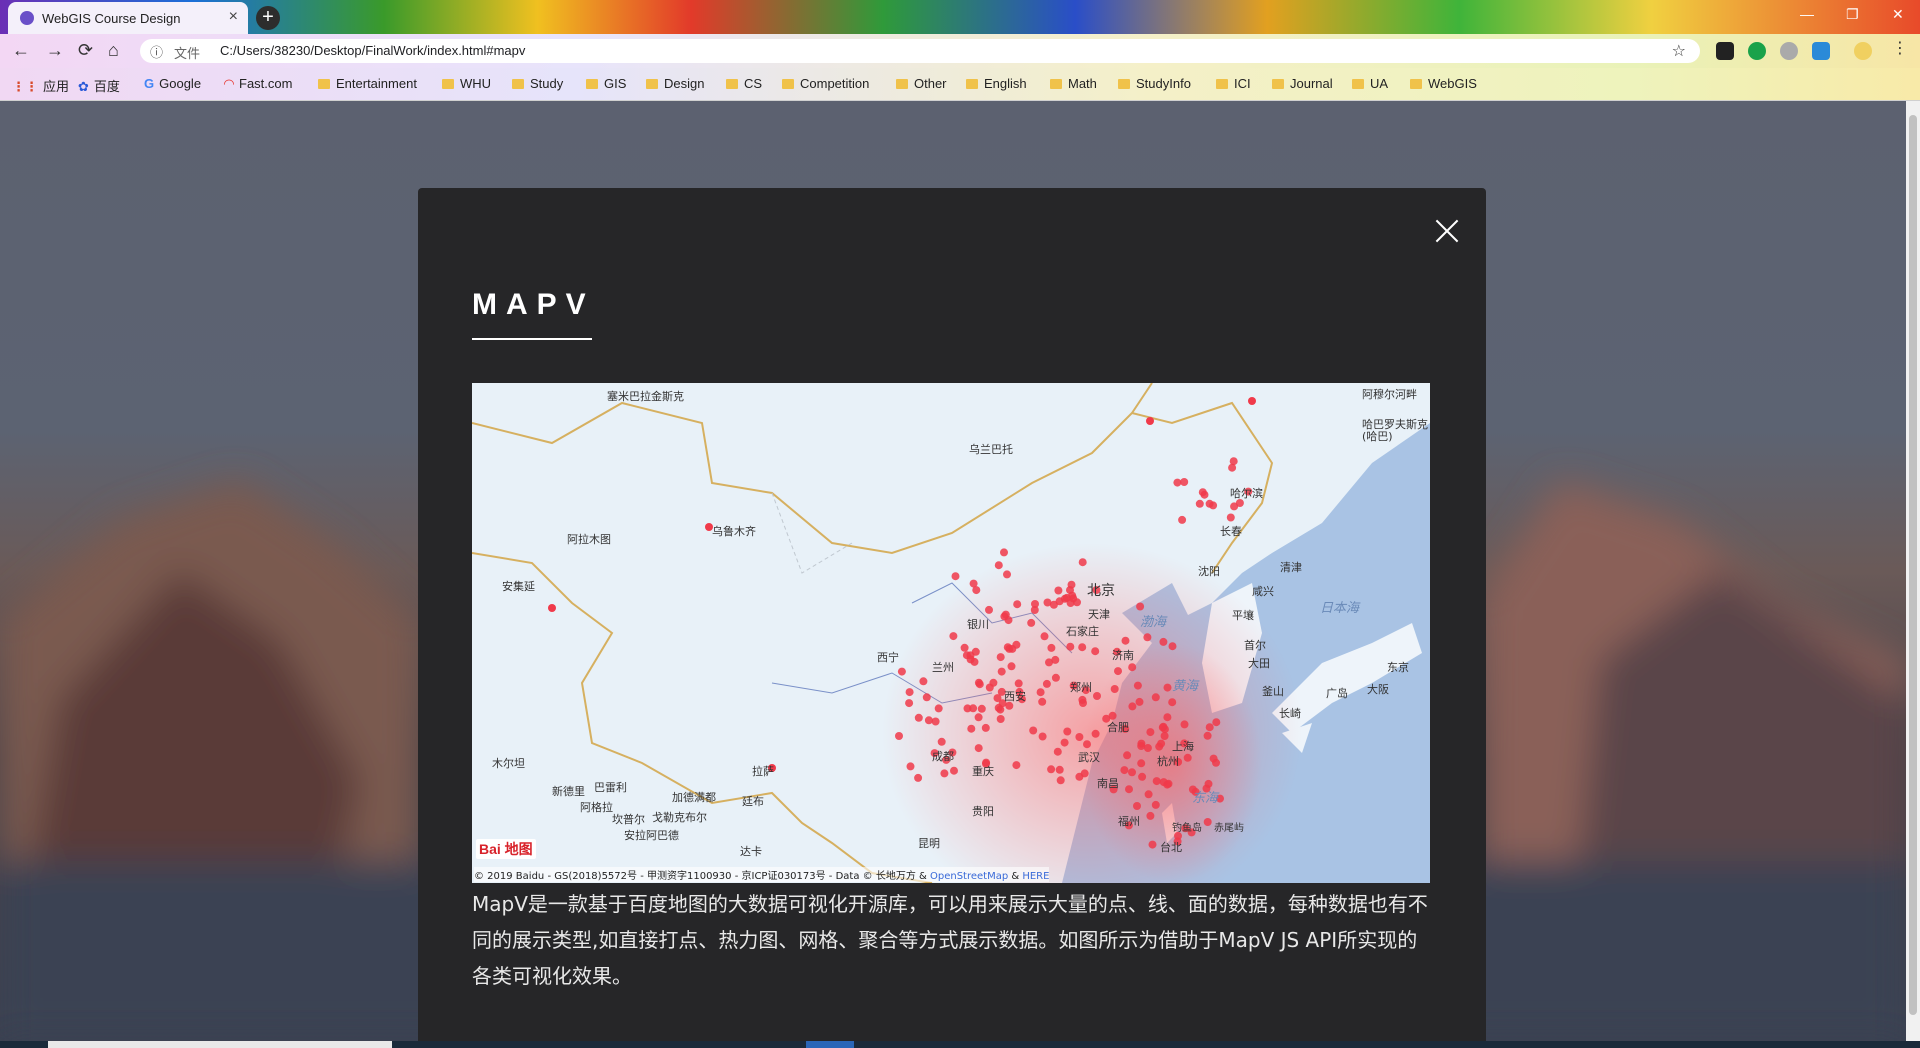 This screenshot has height=1048, width=1920. I want to click on bookmark-gis: GIS, so click(606, 83).